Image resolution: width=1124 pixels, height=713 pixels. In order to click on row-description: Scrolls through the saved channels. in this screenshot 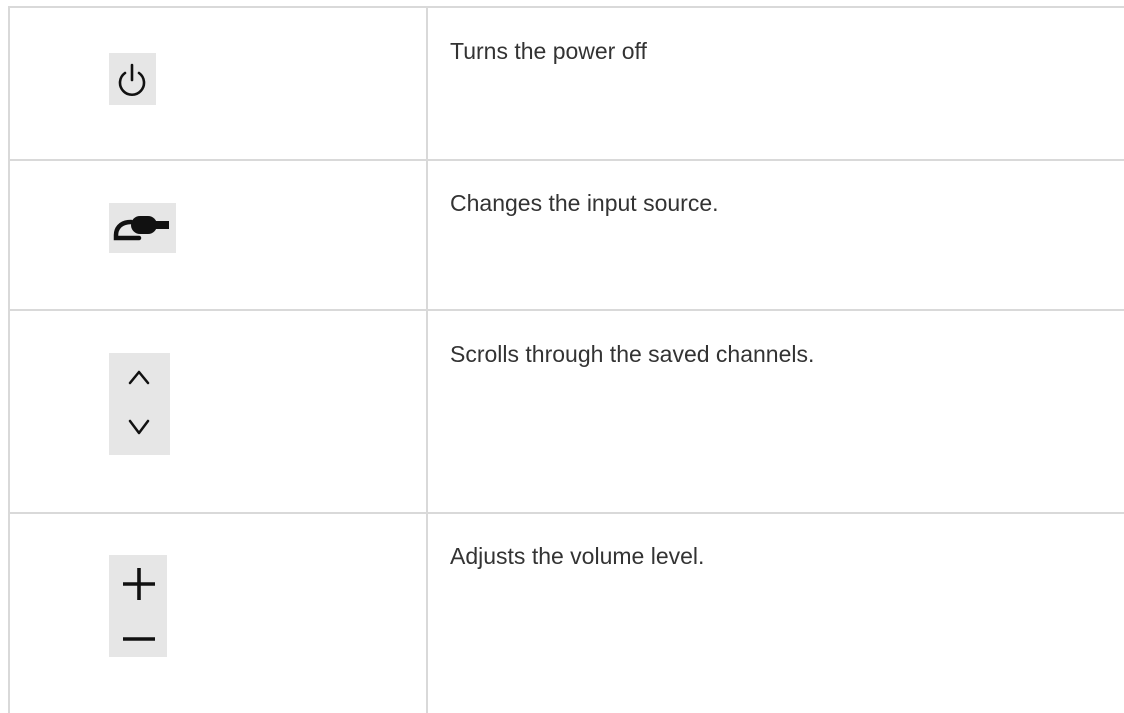, I will do `click(632, 354)`.